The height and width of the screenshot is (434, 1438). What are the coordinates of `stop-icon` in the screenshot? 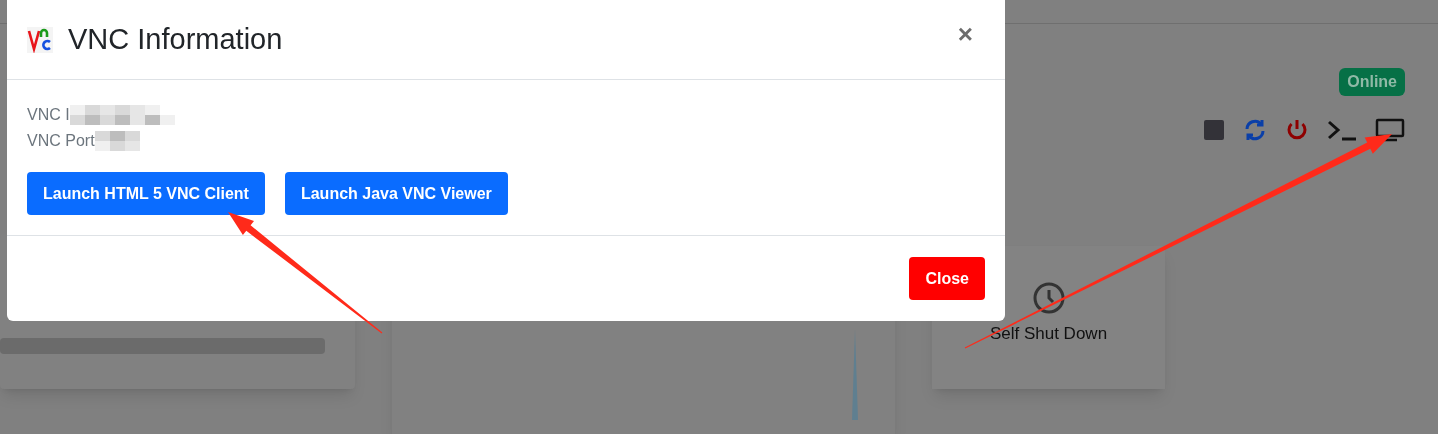 It's located at (1214, 130).